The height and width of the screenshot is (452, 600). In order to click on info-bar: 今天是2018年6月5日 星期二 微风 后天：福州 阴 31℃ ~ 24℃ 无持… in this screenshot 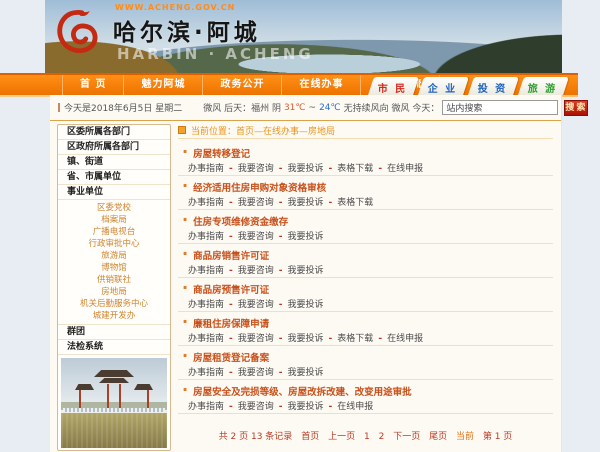, I will do `click(319, 108)`.